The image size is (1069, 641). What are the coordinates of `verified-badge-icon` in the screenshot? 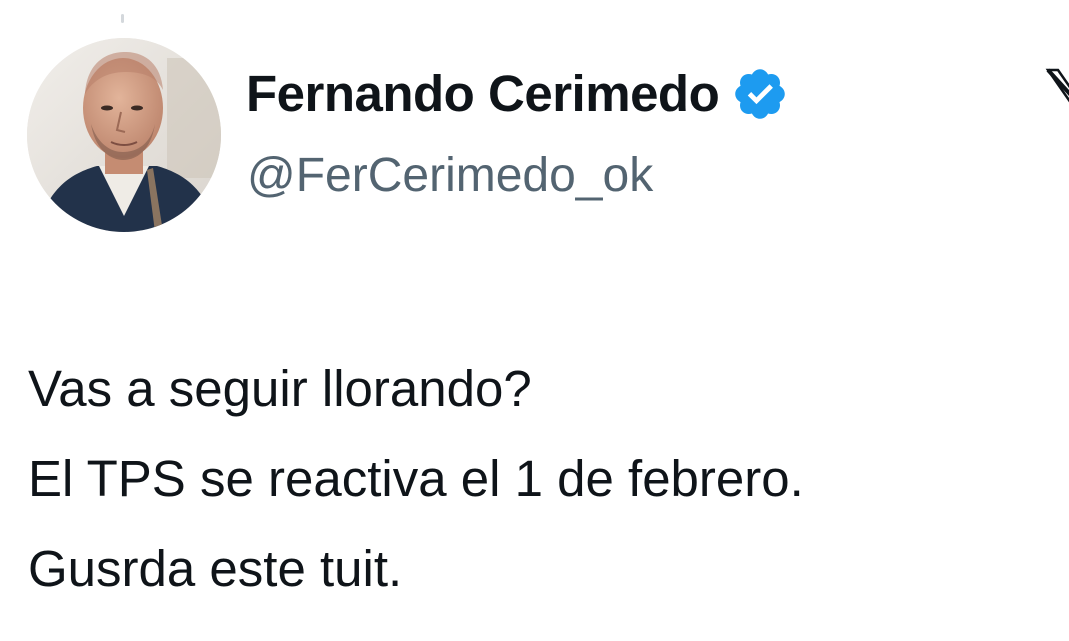 It's located at (760, 94).